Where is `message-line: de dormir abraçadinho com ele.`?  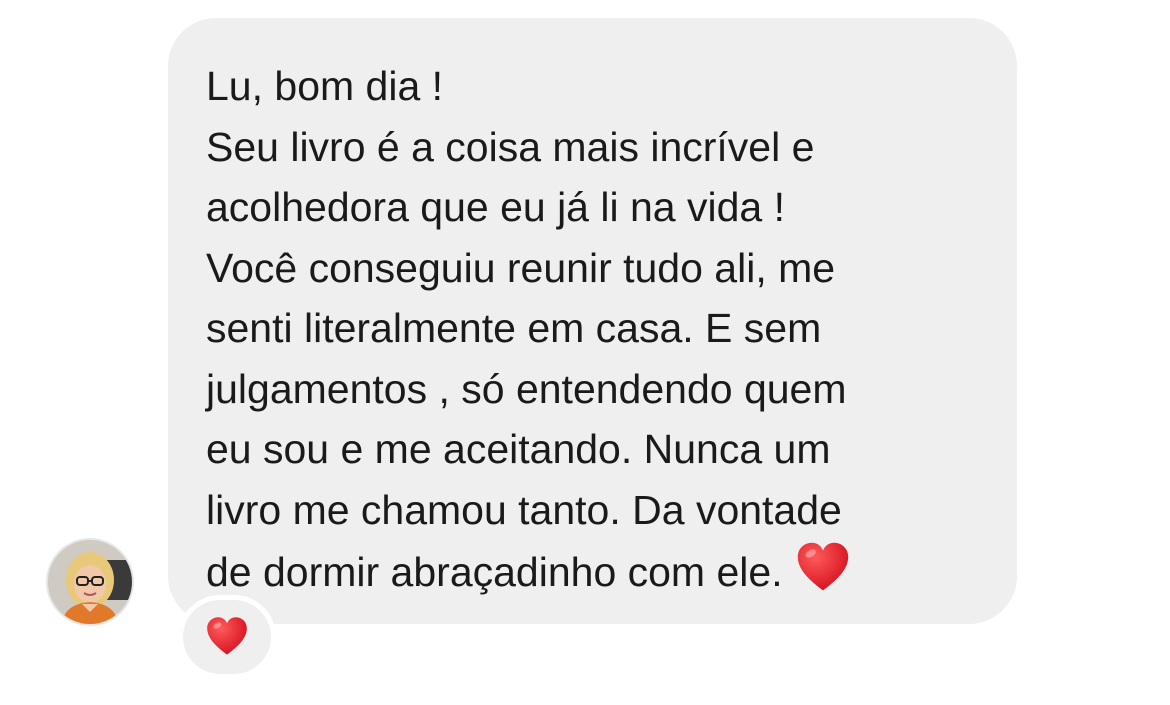
message-line: de dormir abraçadinho com ele. is located at coordinates (494, 572).